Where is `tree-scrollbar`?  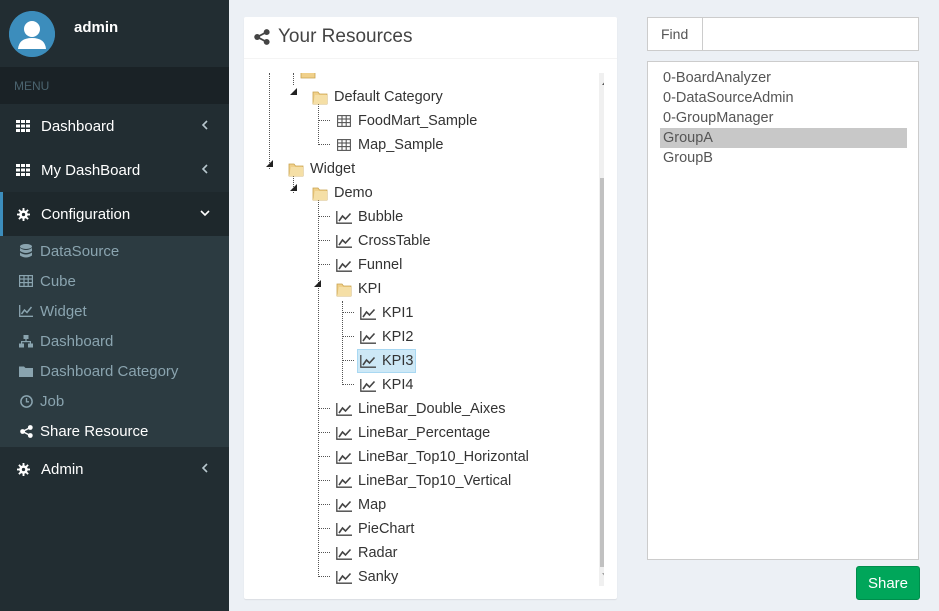
tree-scrollbar is located at coordinates (601, 329).